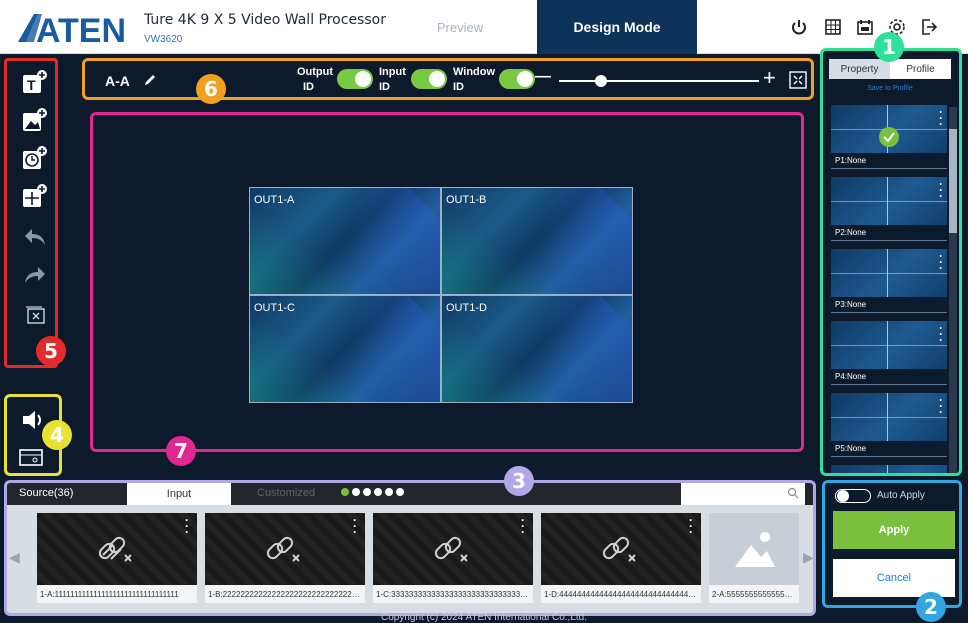 The height and width of the screenshot is (623, 968). What do you see at coordinates (392, 79) in the screenshot?
I see `input-id-label: Input ID` at bounding box center [392, 79].